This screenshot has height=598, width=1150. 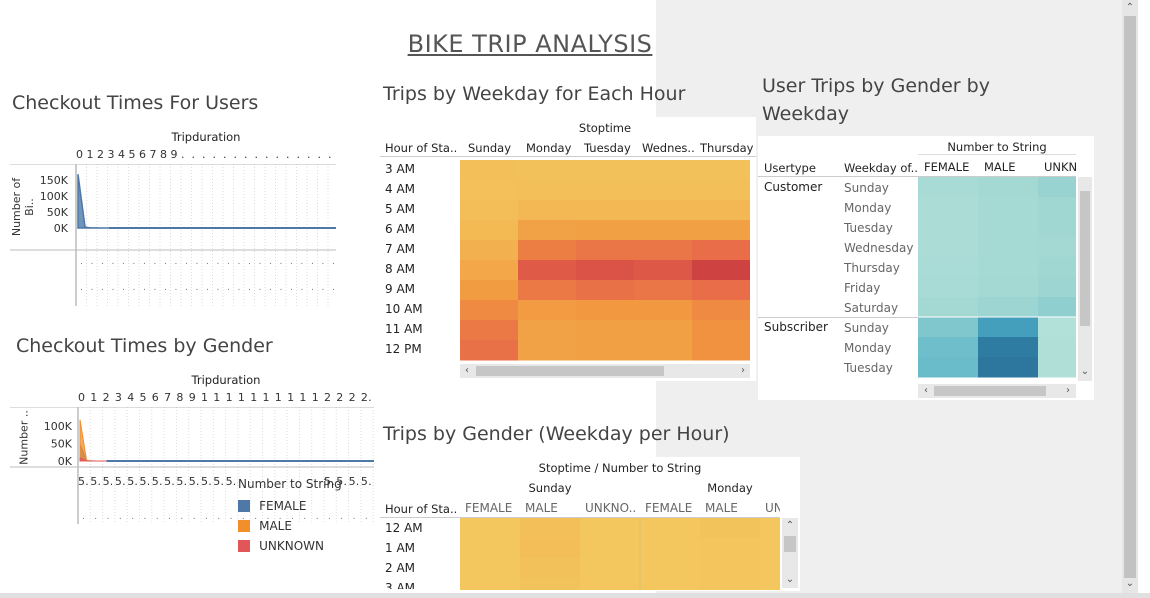 What do you see at coordinates (793, 187) in the screenshot?
I see `usertype-label-0: Customer` at bounding box center [793, 187].